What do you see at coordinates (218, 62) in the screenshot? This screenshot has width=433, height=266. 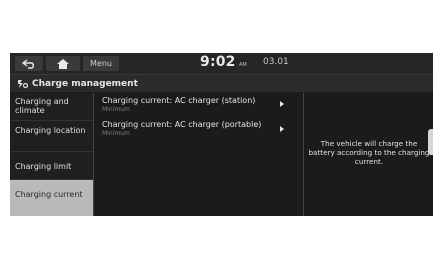 I see `clock-time: 9:02` at bounding box center [218, 62].